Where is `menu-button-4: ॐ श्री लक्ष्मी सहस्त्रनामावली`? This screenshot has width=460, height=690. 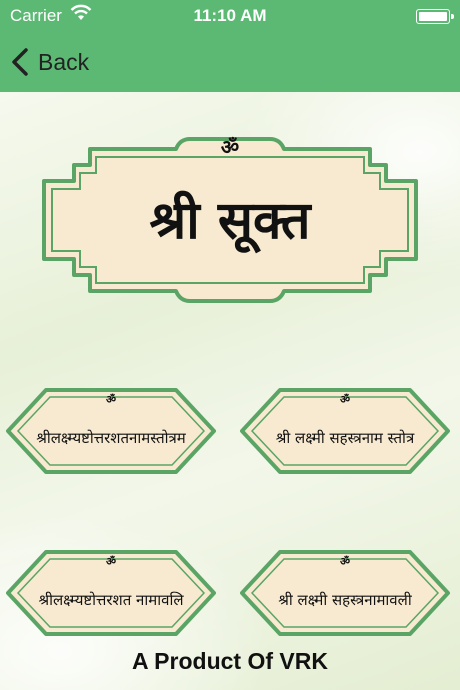 menu-button-4: ॐ श्री लक्ष्मी सहस्त्रनामावली is located at coordinates (345, 600).